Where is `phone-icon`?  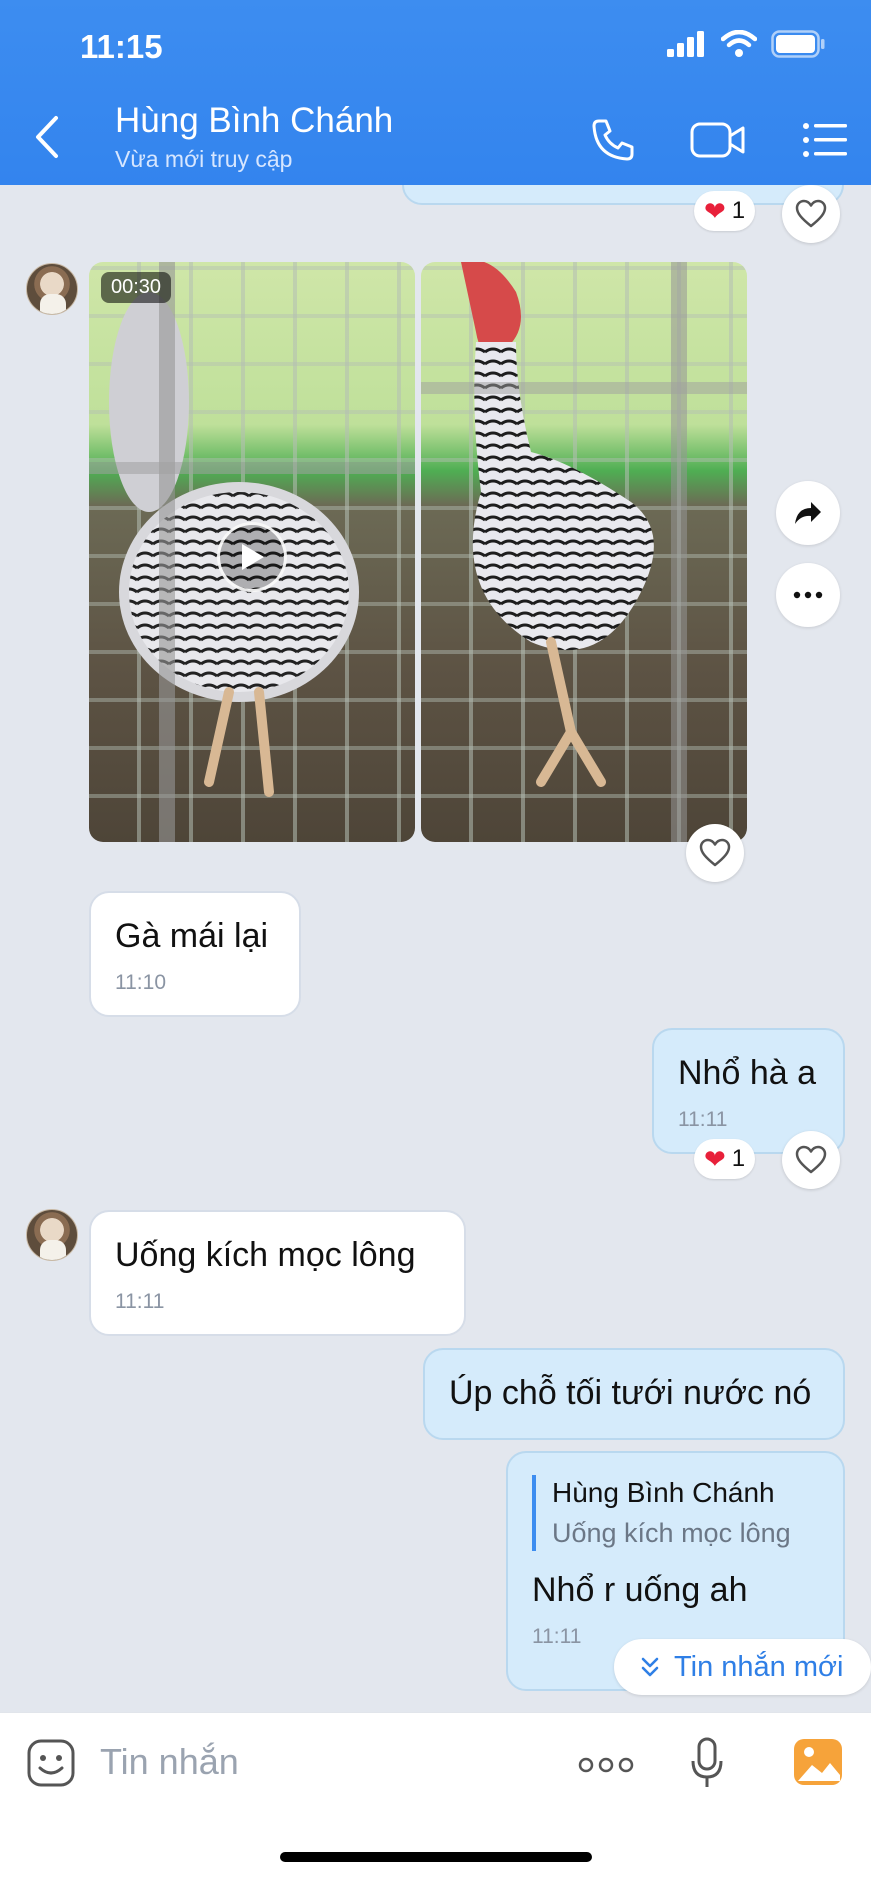
phone-icon is located at coordinates (613, 140).